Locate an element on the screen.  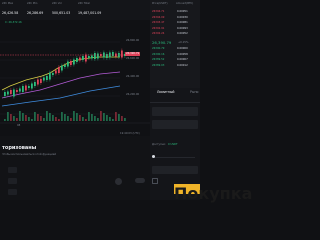
ask-amount: 0.00030 is located at coordinates (182, 17).